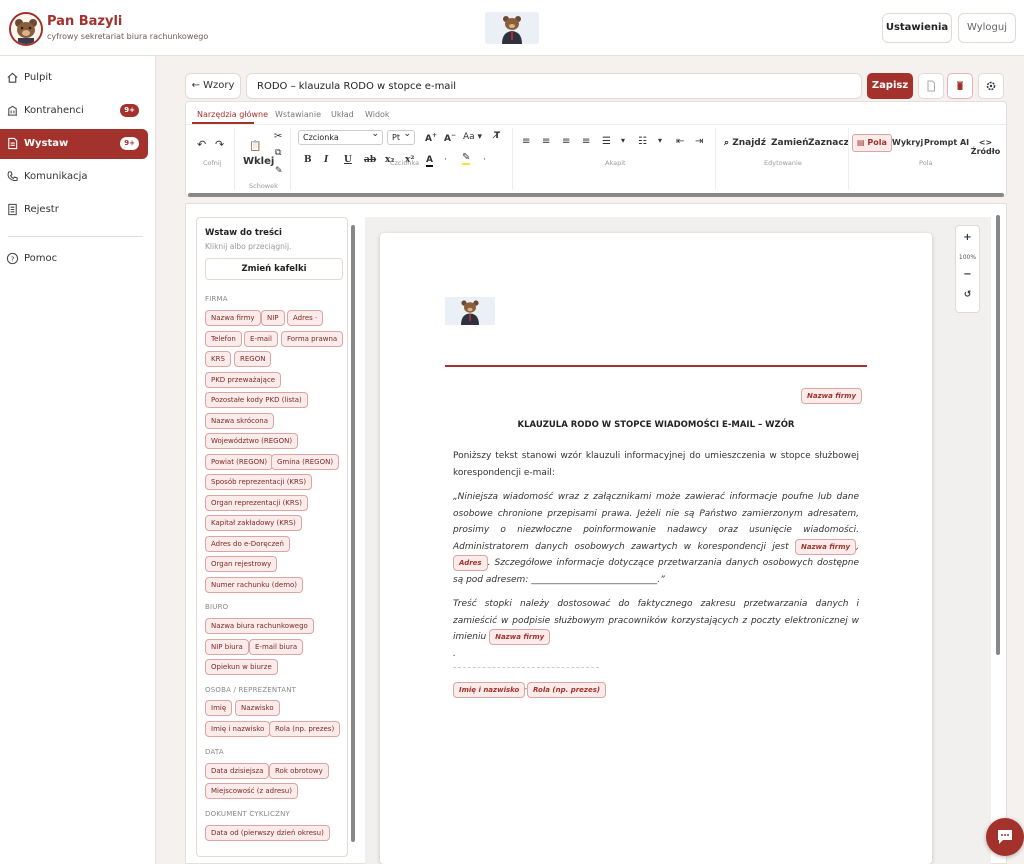  I want to click on field-chip: Miejscowość (z adresu), so click(251, 791).